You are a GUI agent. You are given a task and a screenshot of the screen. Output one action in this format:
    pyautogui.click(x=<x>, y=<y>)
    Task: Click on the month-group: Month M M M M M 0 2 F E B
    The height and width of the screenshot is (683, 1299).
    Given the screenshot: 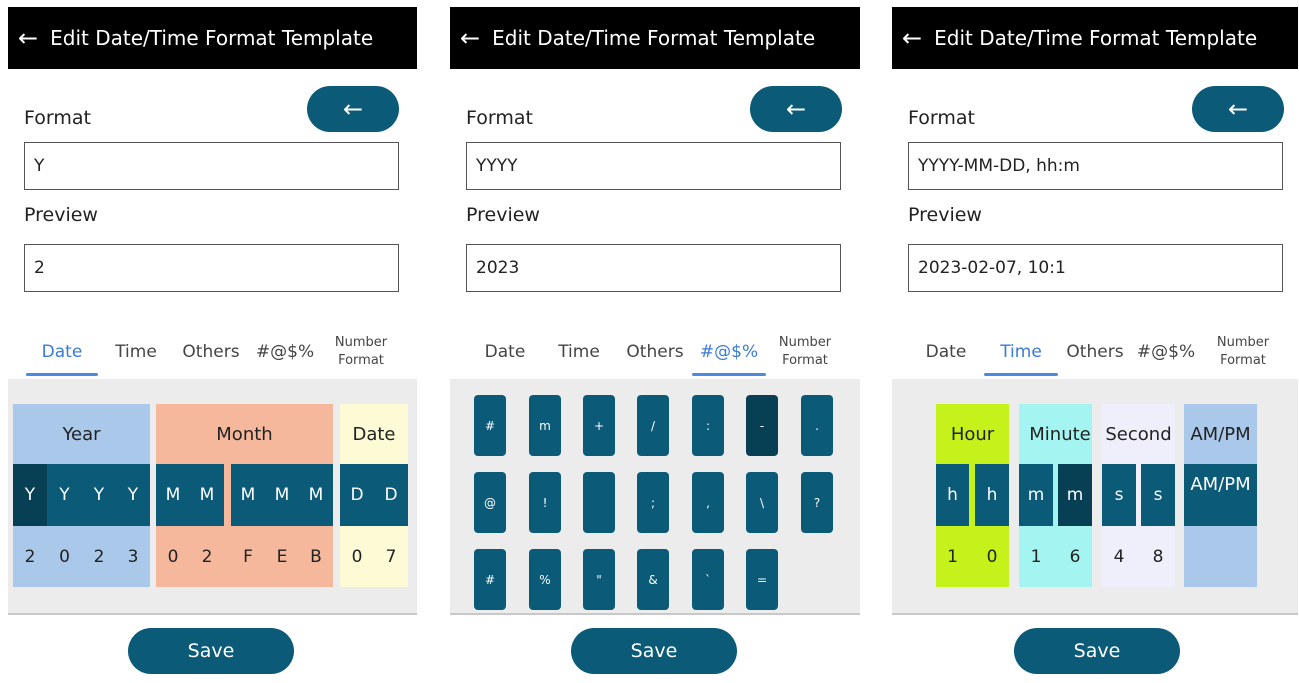 What is the action you would take?
    pyautogui.click(x=244, y=495)
    